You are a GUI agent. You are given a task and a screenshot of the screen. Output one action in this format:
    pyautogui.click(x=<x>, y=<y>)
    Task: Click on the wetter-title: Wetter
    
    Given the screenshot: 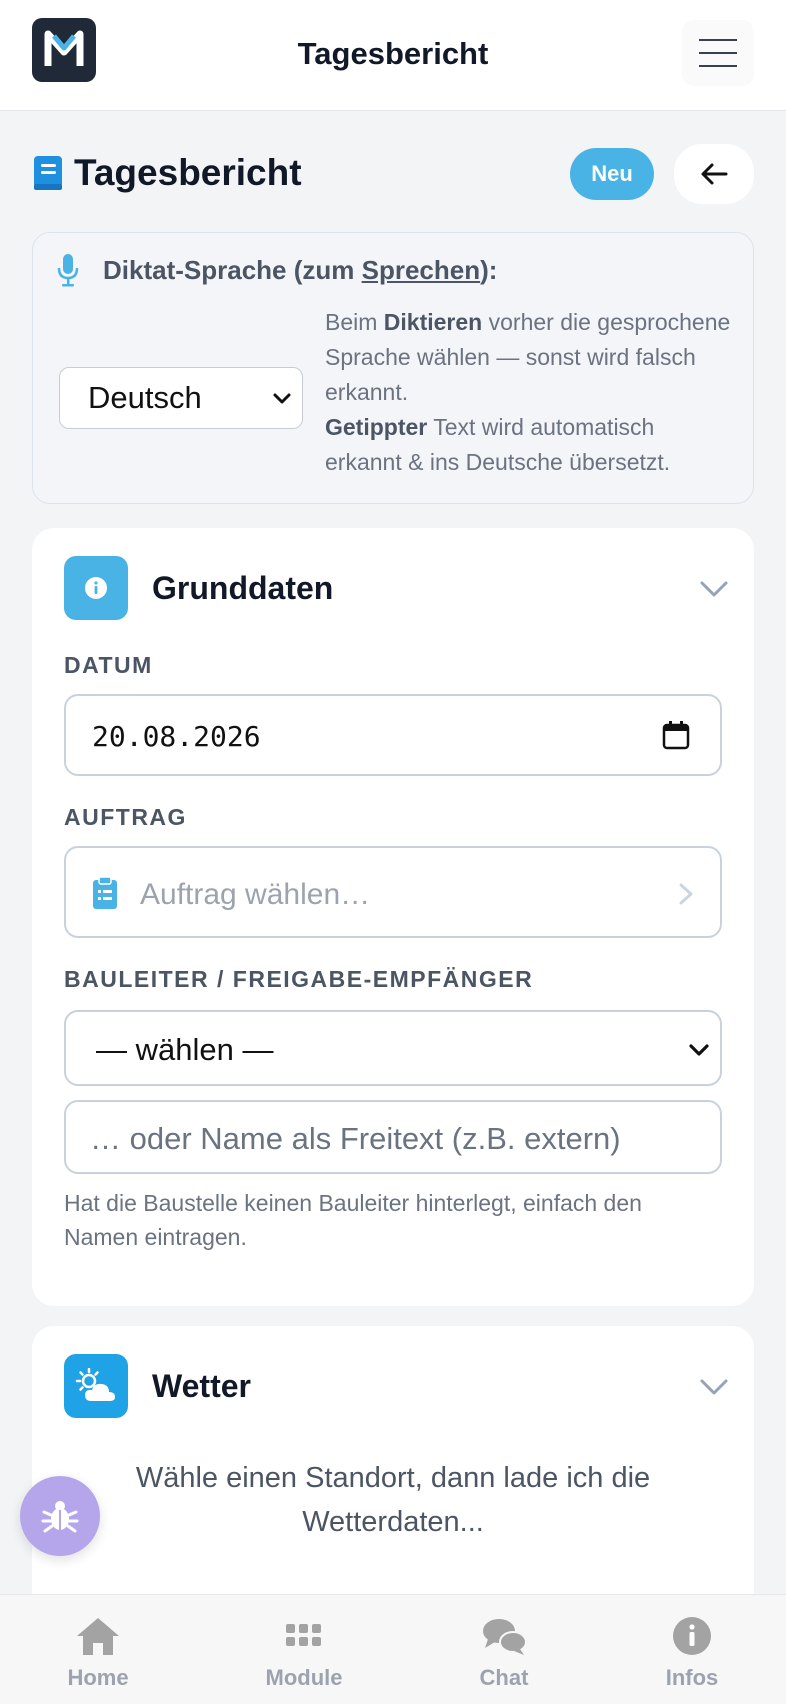 What is the action you would take?
    pyautogui.click(x=201, y=1386)
    